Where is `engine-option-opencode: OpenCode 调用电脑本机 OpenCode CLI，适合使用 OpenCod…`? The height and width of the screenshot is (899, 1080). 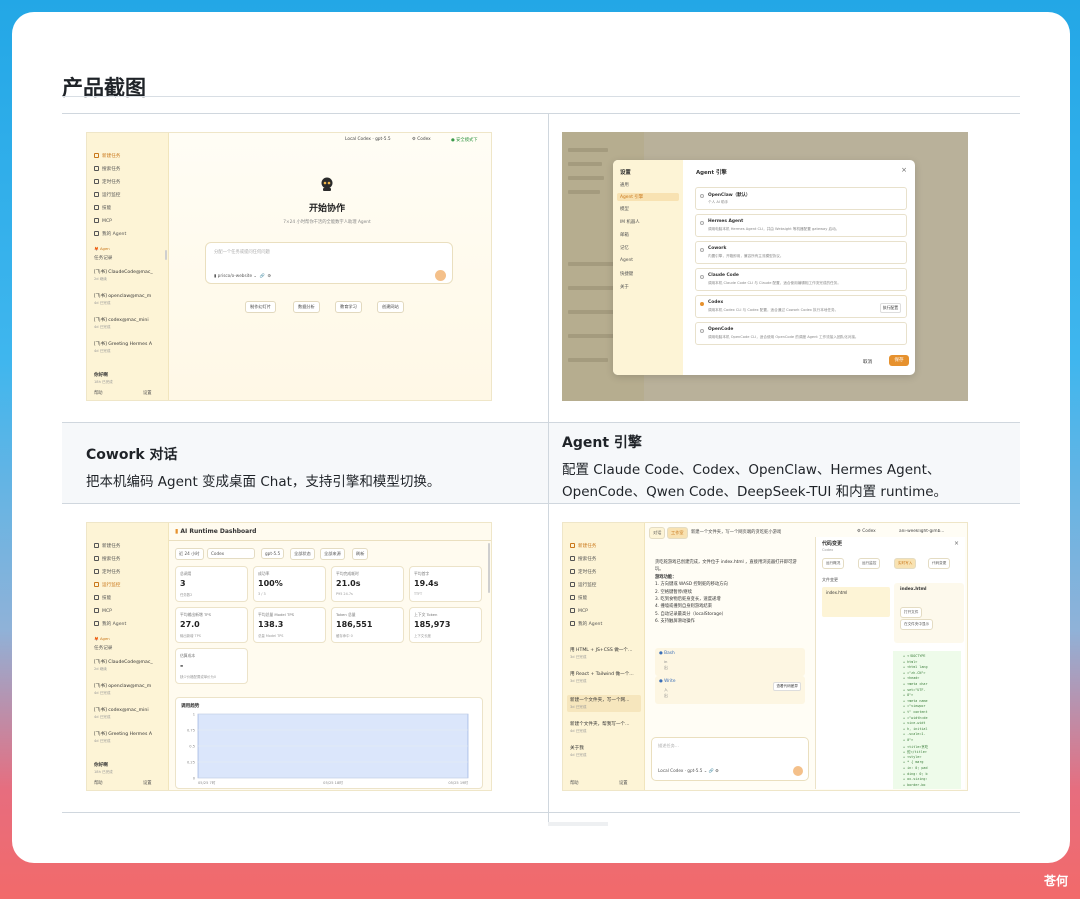 engine-option-opencode: OpenCode 调用电脑本机 OpenCode CLI，适合使用 OpenCod… is located at coordinates (801, 333).